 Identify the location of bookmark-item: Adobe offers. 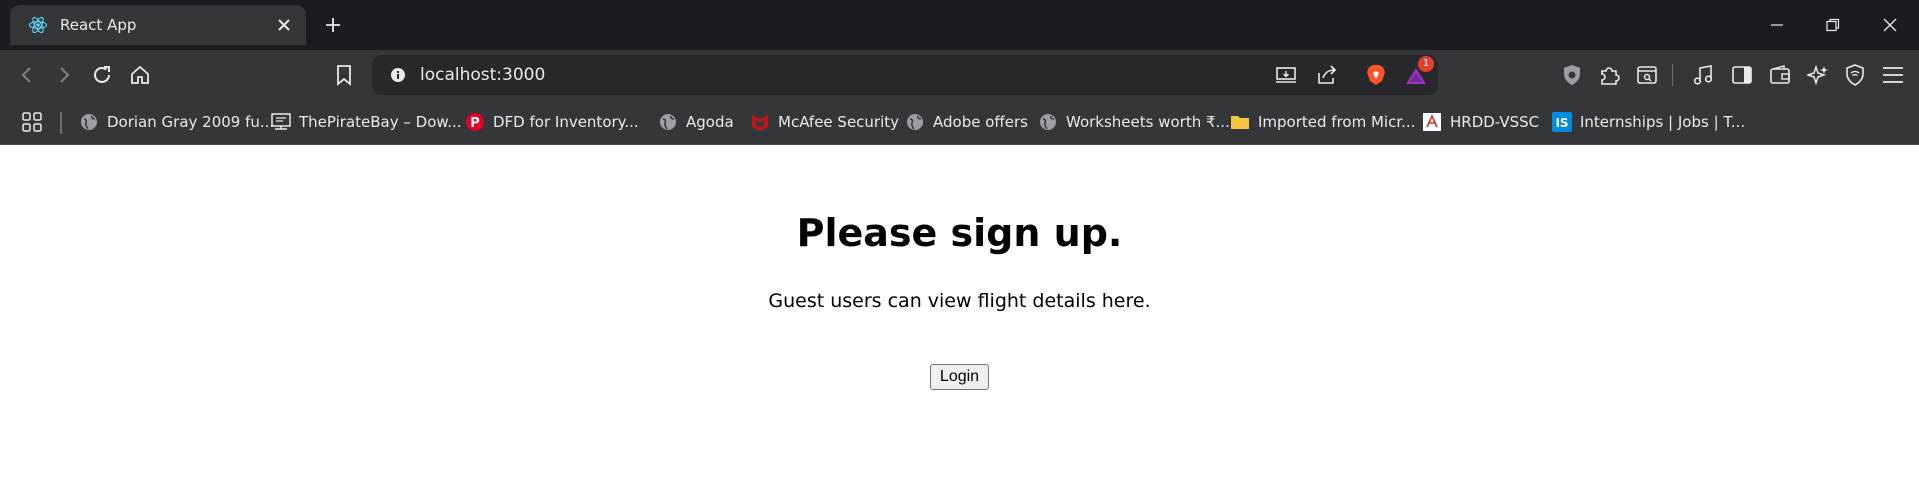
(966, 122).